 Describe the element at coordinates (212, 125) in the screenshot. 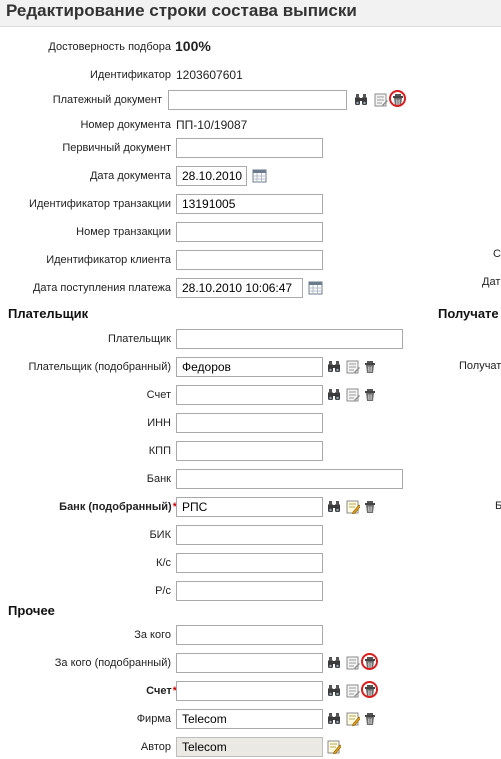

I see `doc-number-value: ПП-10/19087` at that location.